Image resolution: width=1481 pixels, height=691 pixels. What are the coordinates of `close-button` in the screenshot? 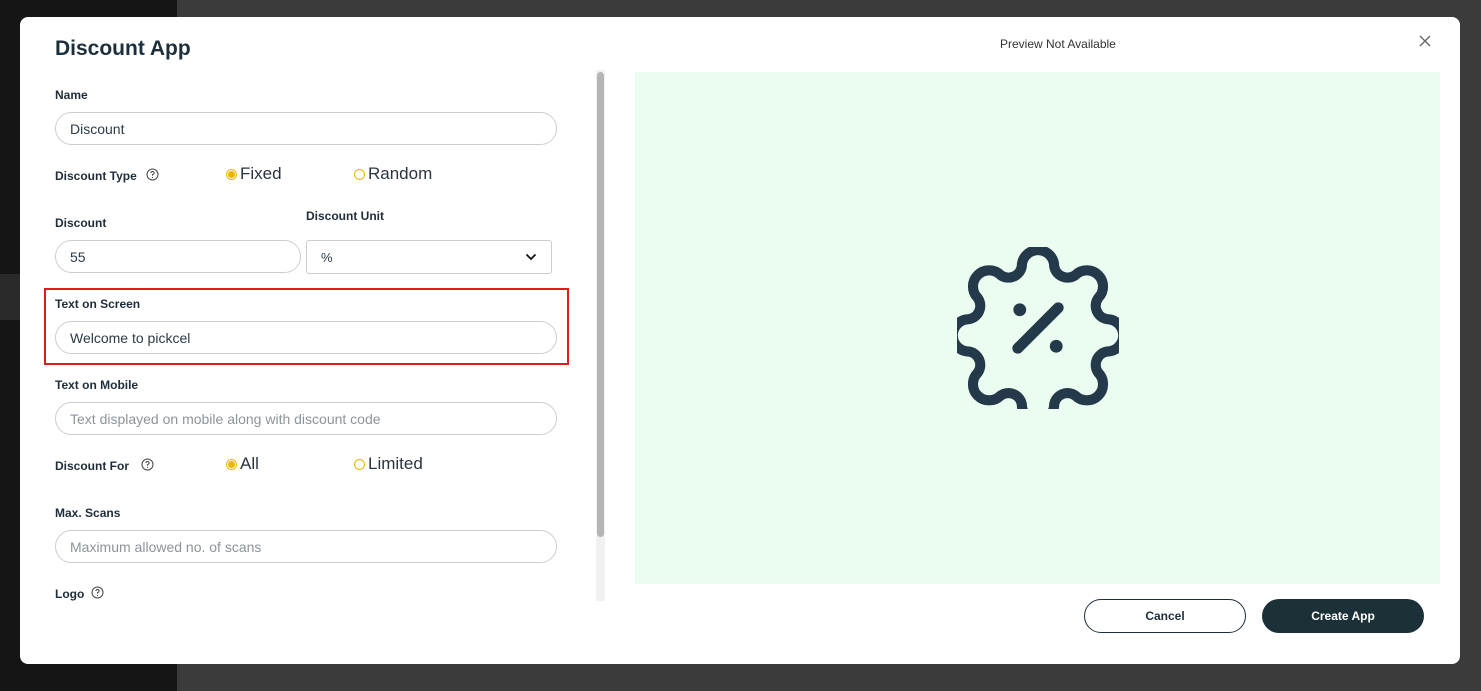 It's located at (1427, 43).